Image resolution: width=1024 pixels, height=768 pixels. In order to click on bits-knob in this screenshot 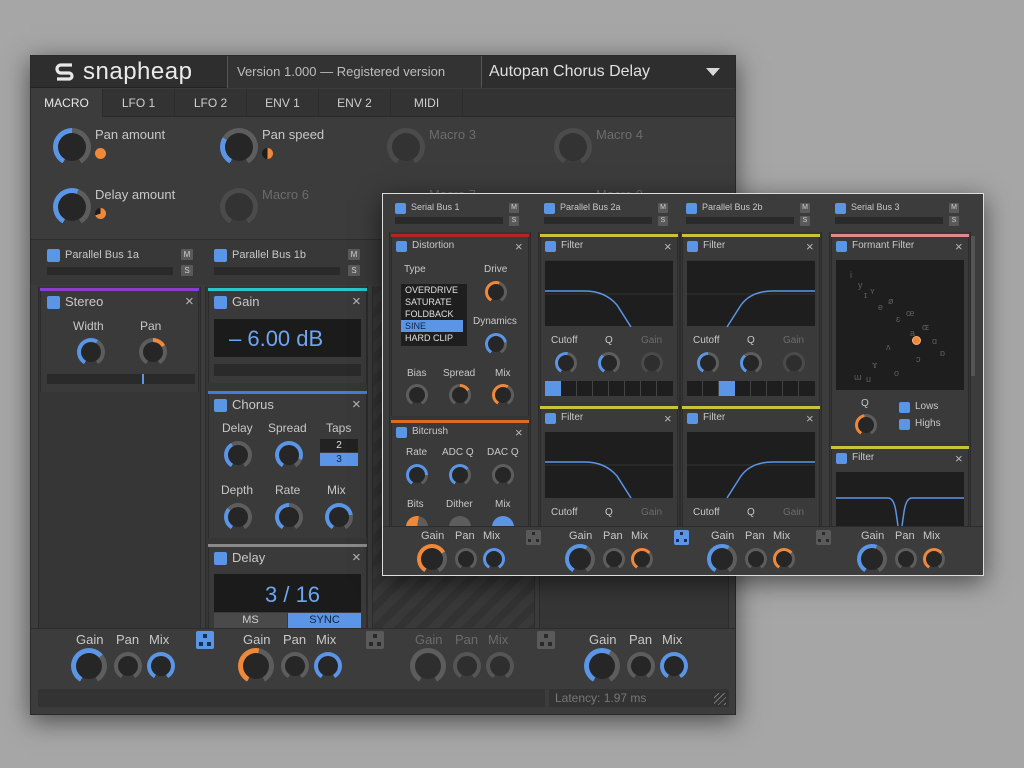, I will do `click(417, 521)`.